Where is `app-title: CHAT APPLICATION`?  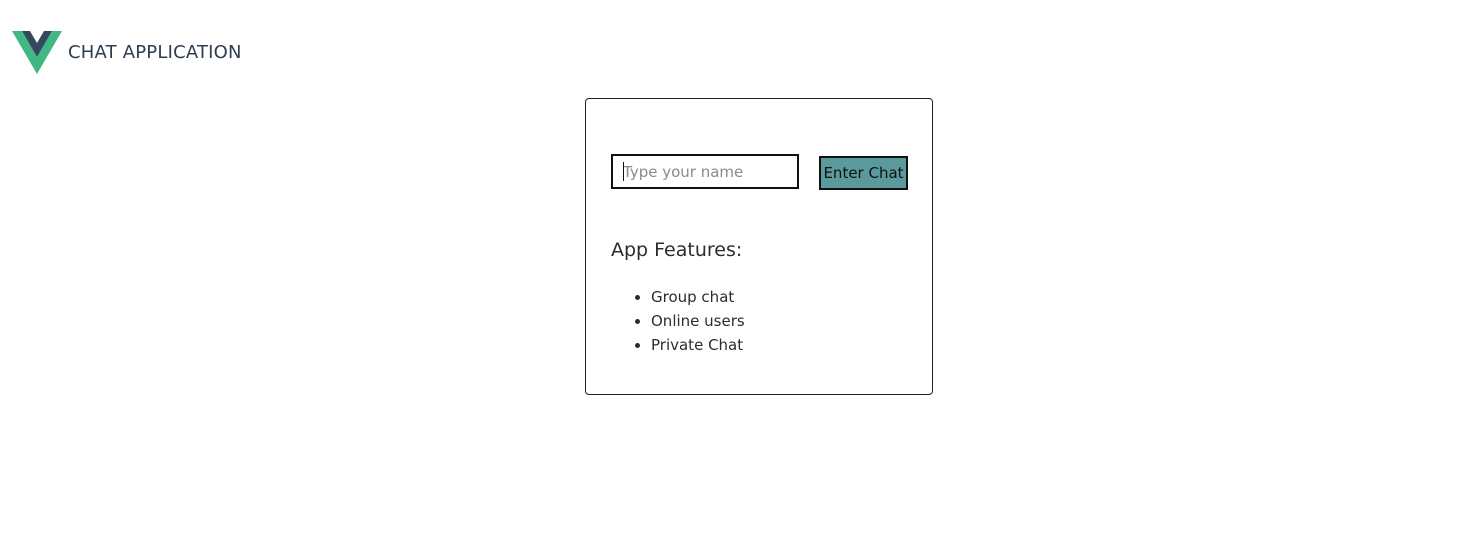
app-title: CHAT APPLICATION is located at coordinates (155, 52).